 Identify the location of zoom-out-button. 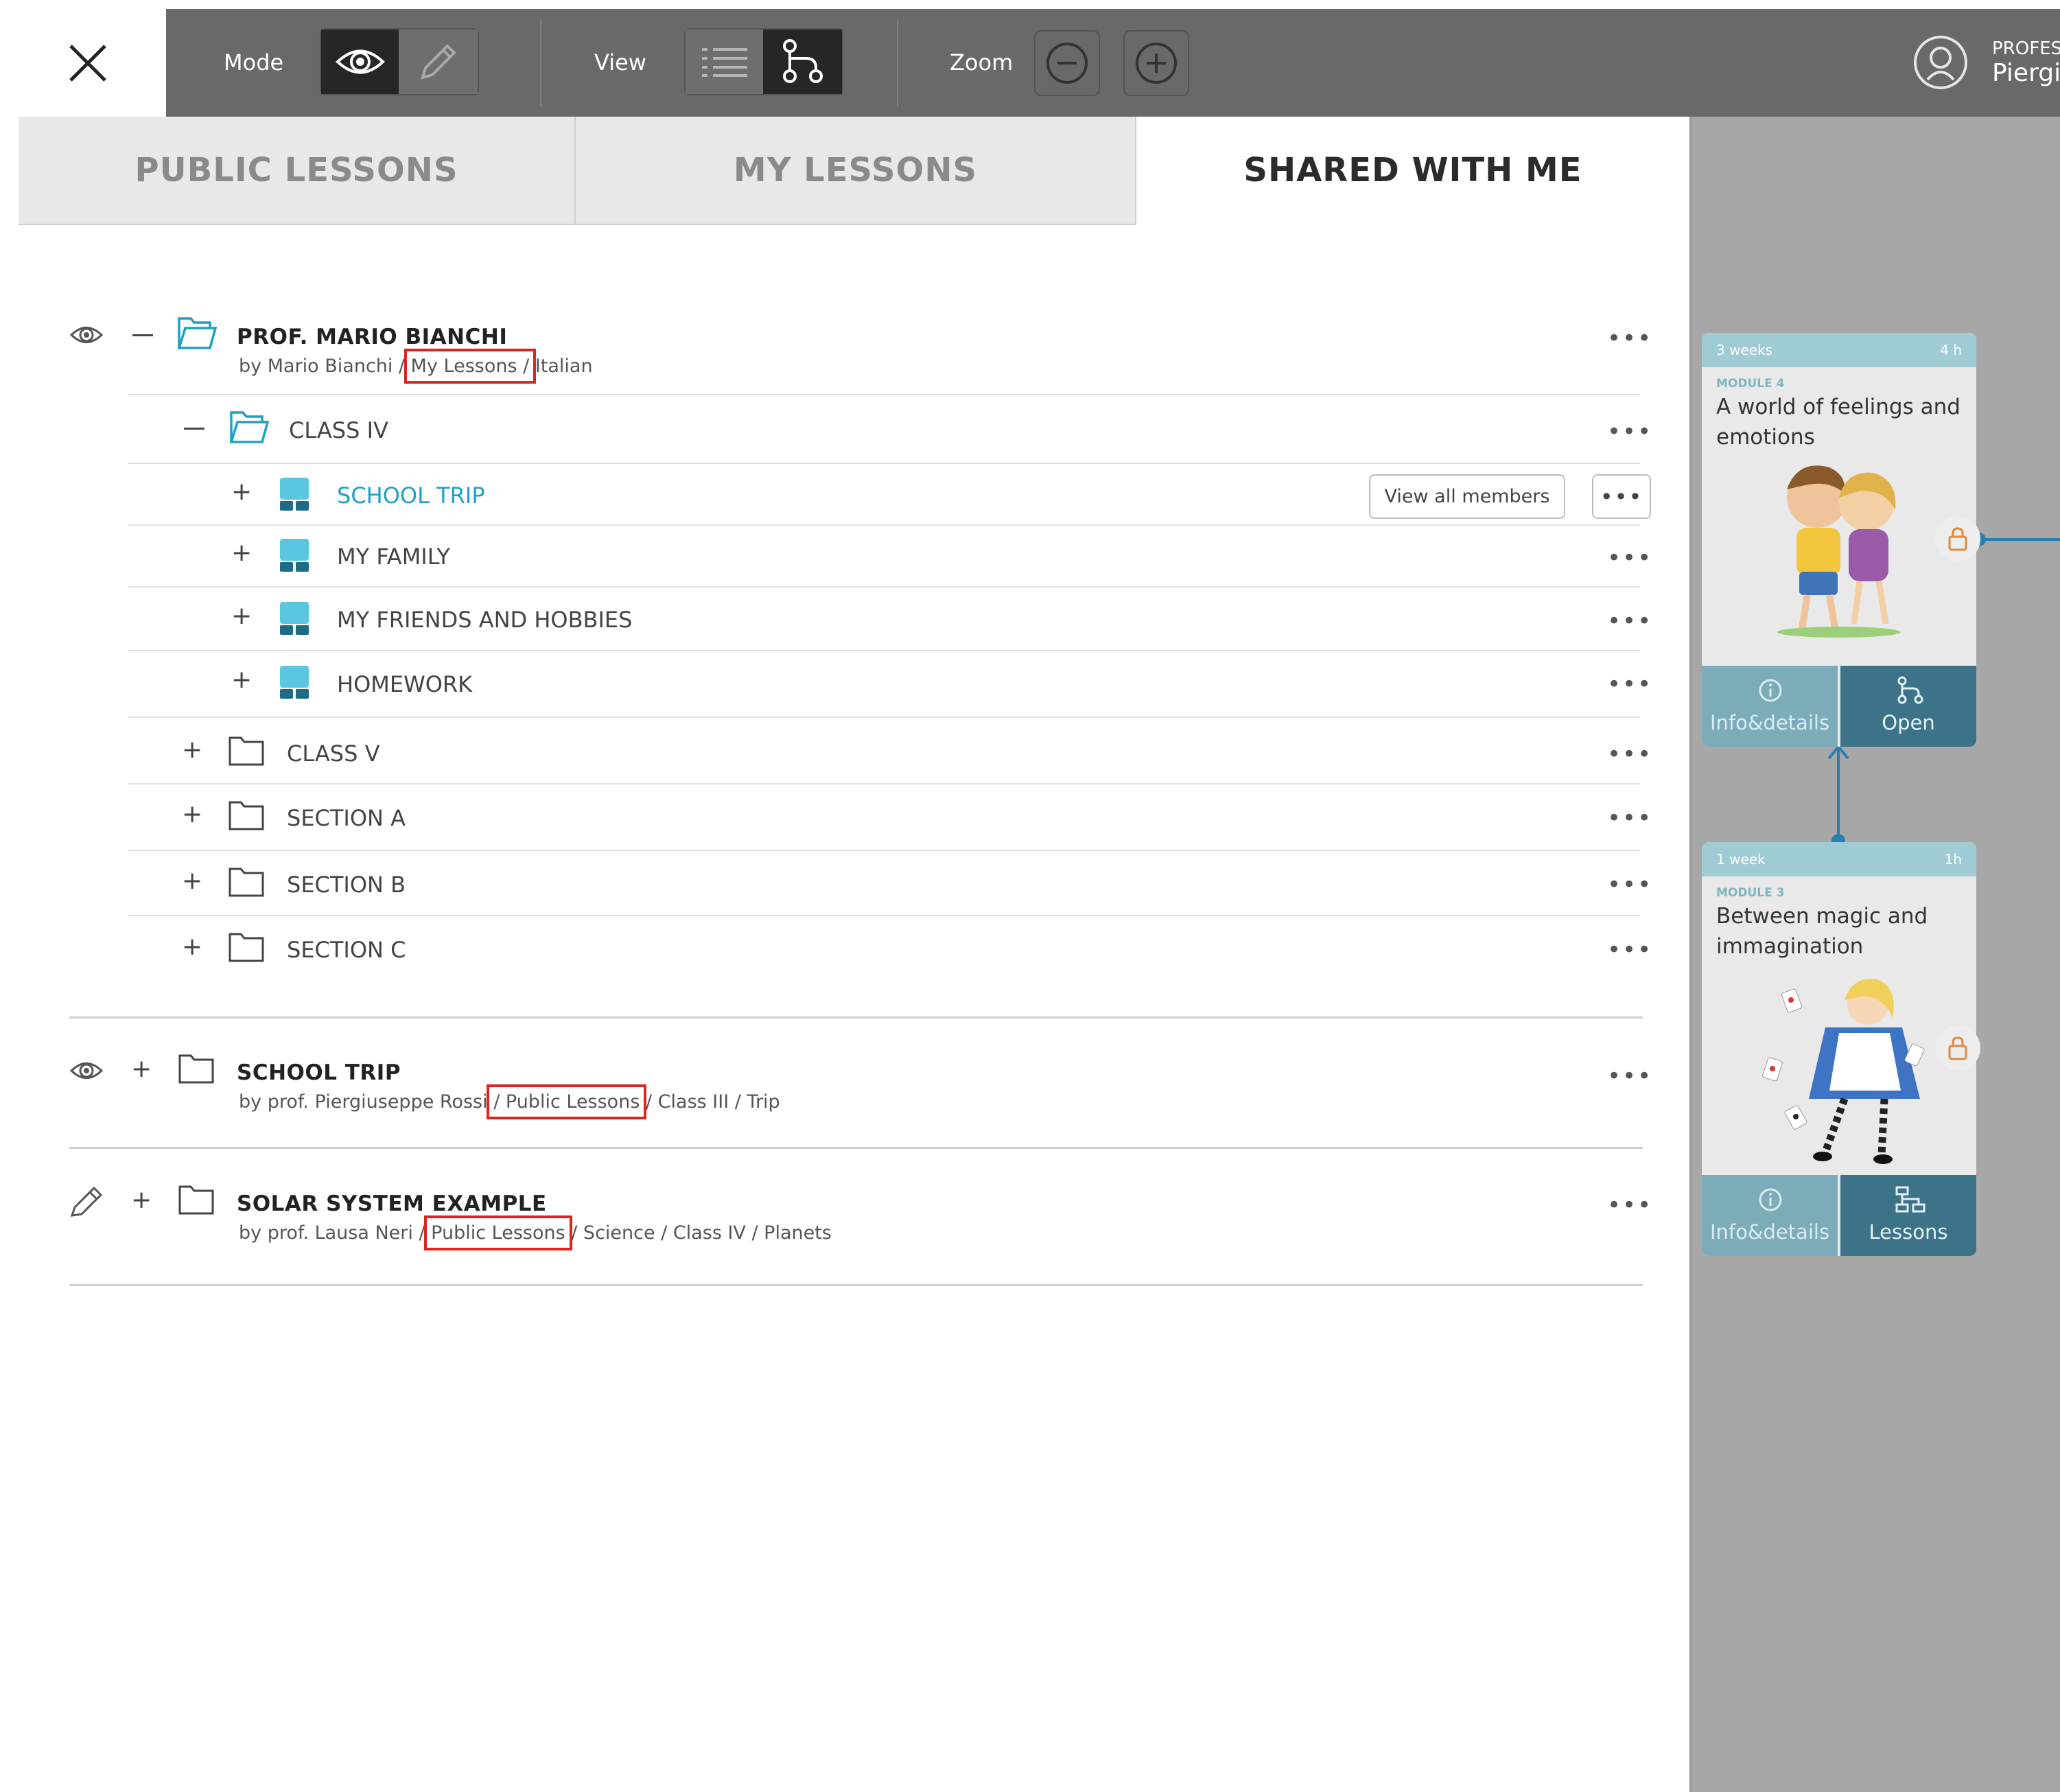
(1067, 63).